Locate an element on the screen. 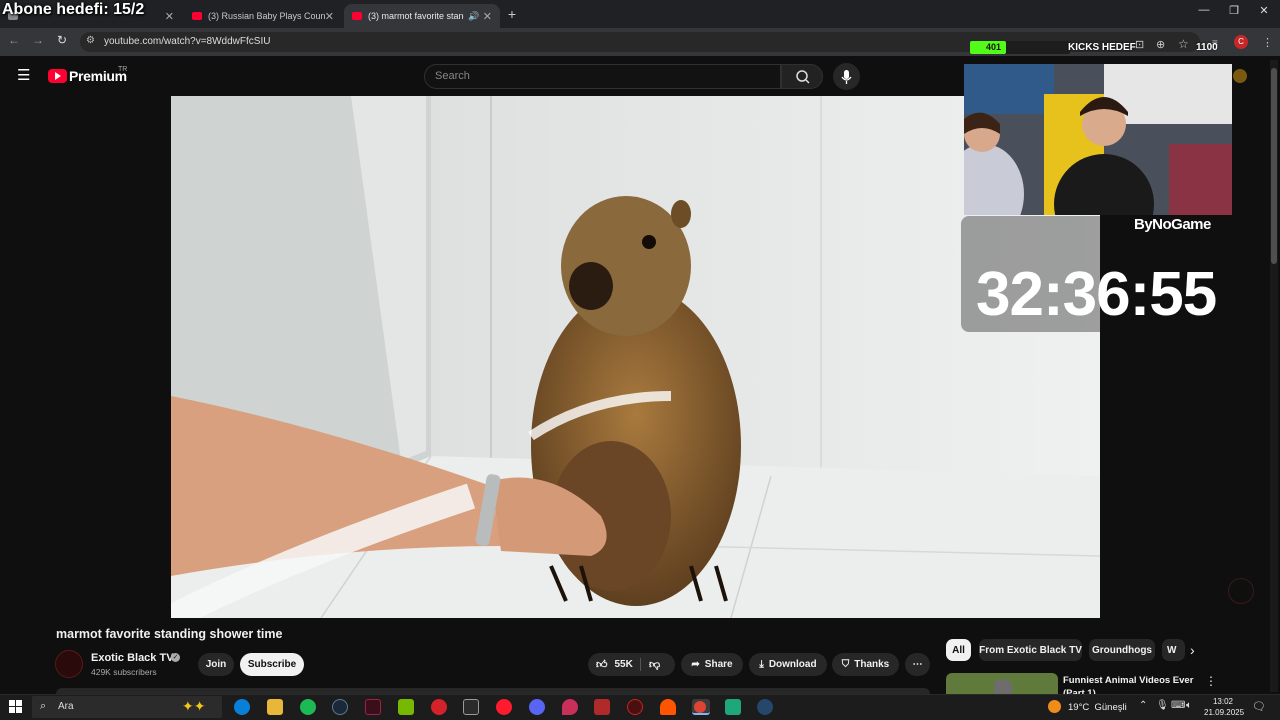 This screenshot has height=720, width=1280. page-scrollbar is located at coordinates (1274, 376).